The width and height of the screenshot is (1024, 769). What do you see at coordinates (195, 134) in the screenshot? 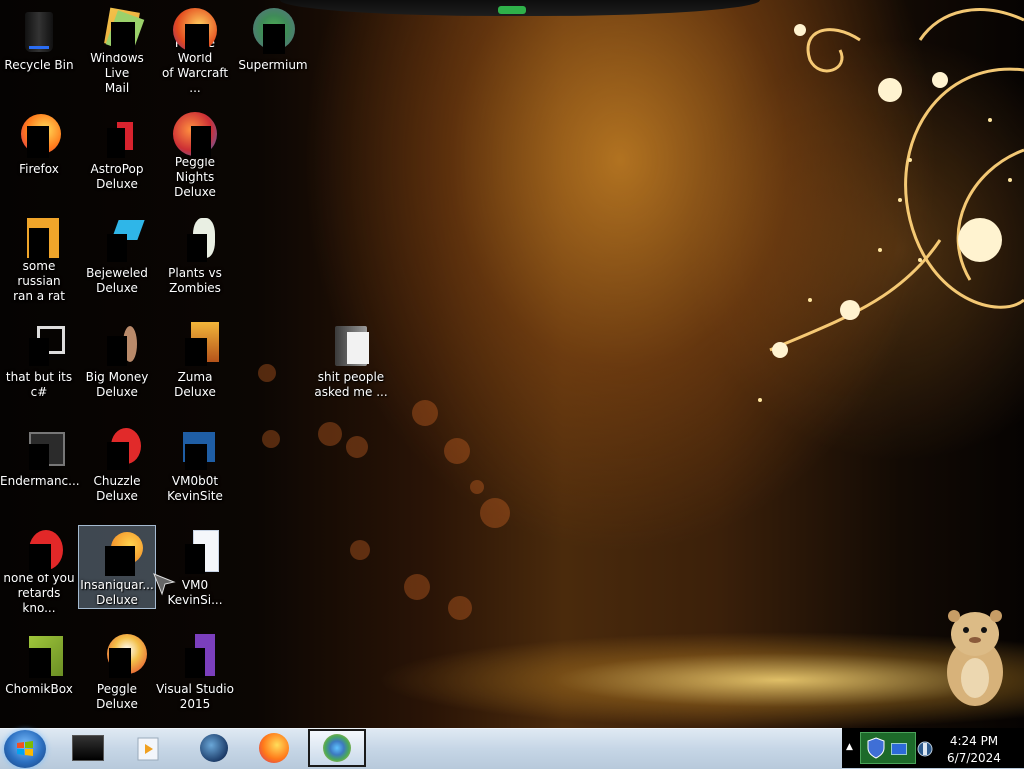
I see `peggle-nights-icon` at bounding box center [195, 134].